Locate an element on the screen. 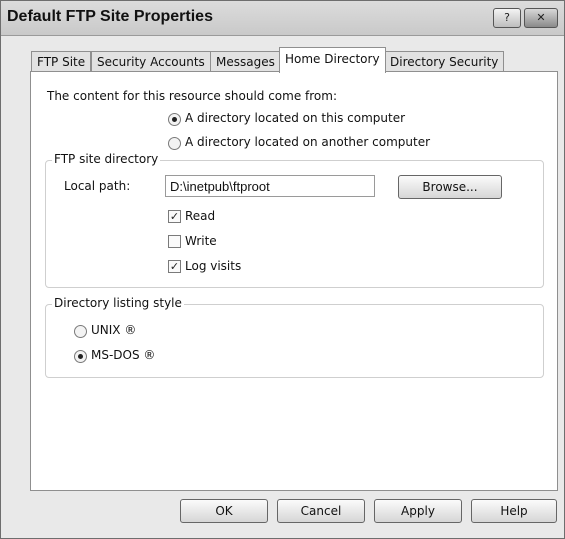 This screenshot has height=539, width=565. tab-home-directory: Home Directory is located at coordinates (332, 60).